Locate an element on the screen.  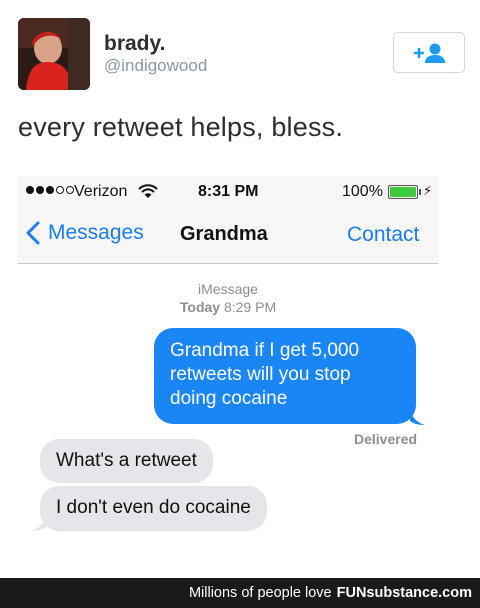
follow-button is located at coordinates (429, 52).